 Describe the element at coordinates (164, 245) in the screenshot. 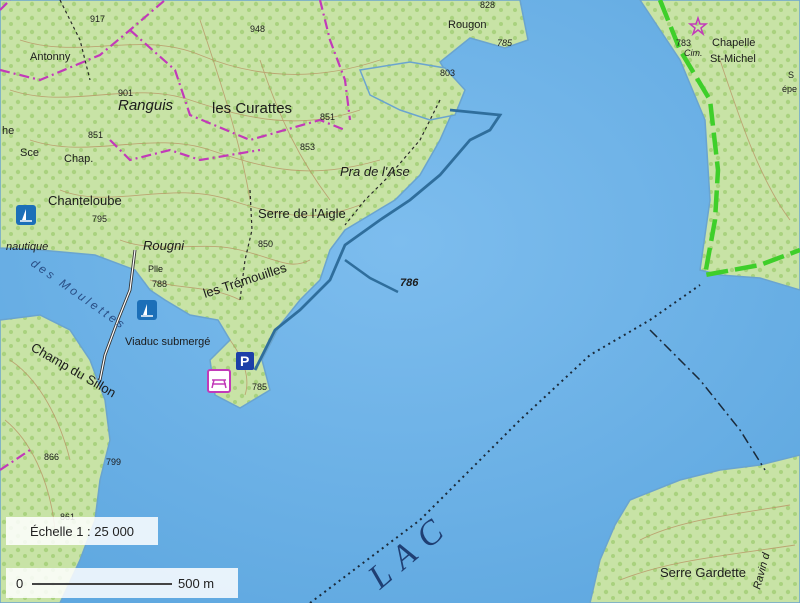

I see `label-rougni: Rougni` at that location.